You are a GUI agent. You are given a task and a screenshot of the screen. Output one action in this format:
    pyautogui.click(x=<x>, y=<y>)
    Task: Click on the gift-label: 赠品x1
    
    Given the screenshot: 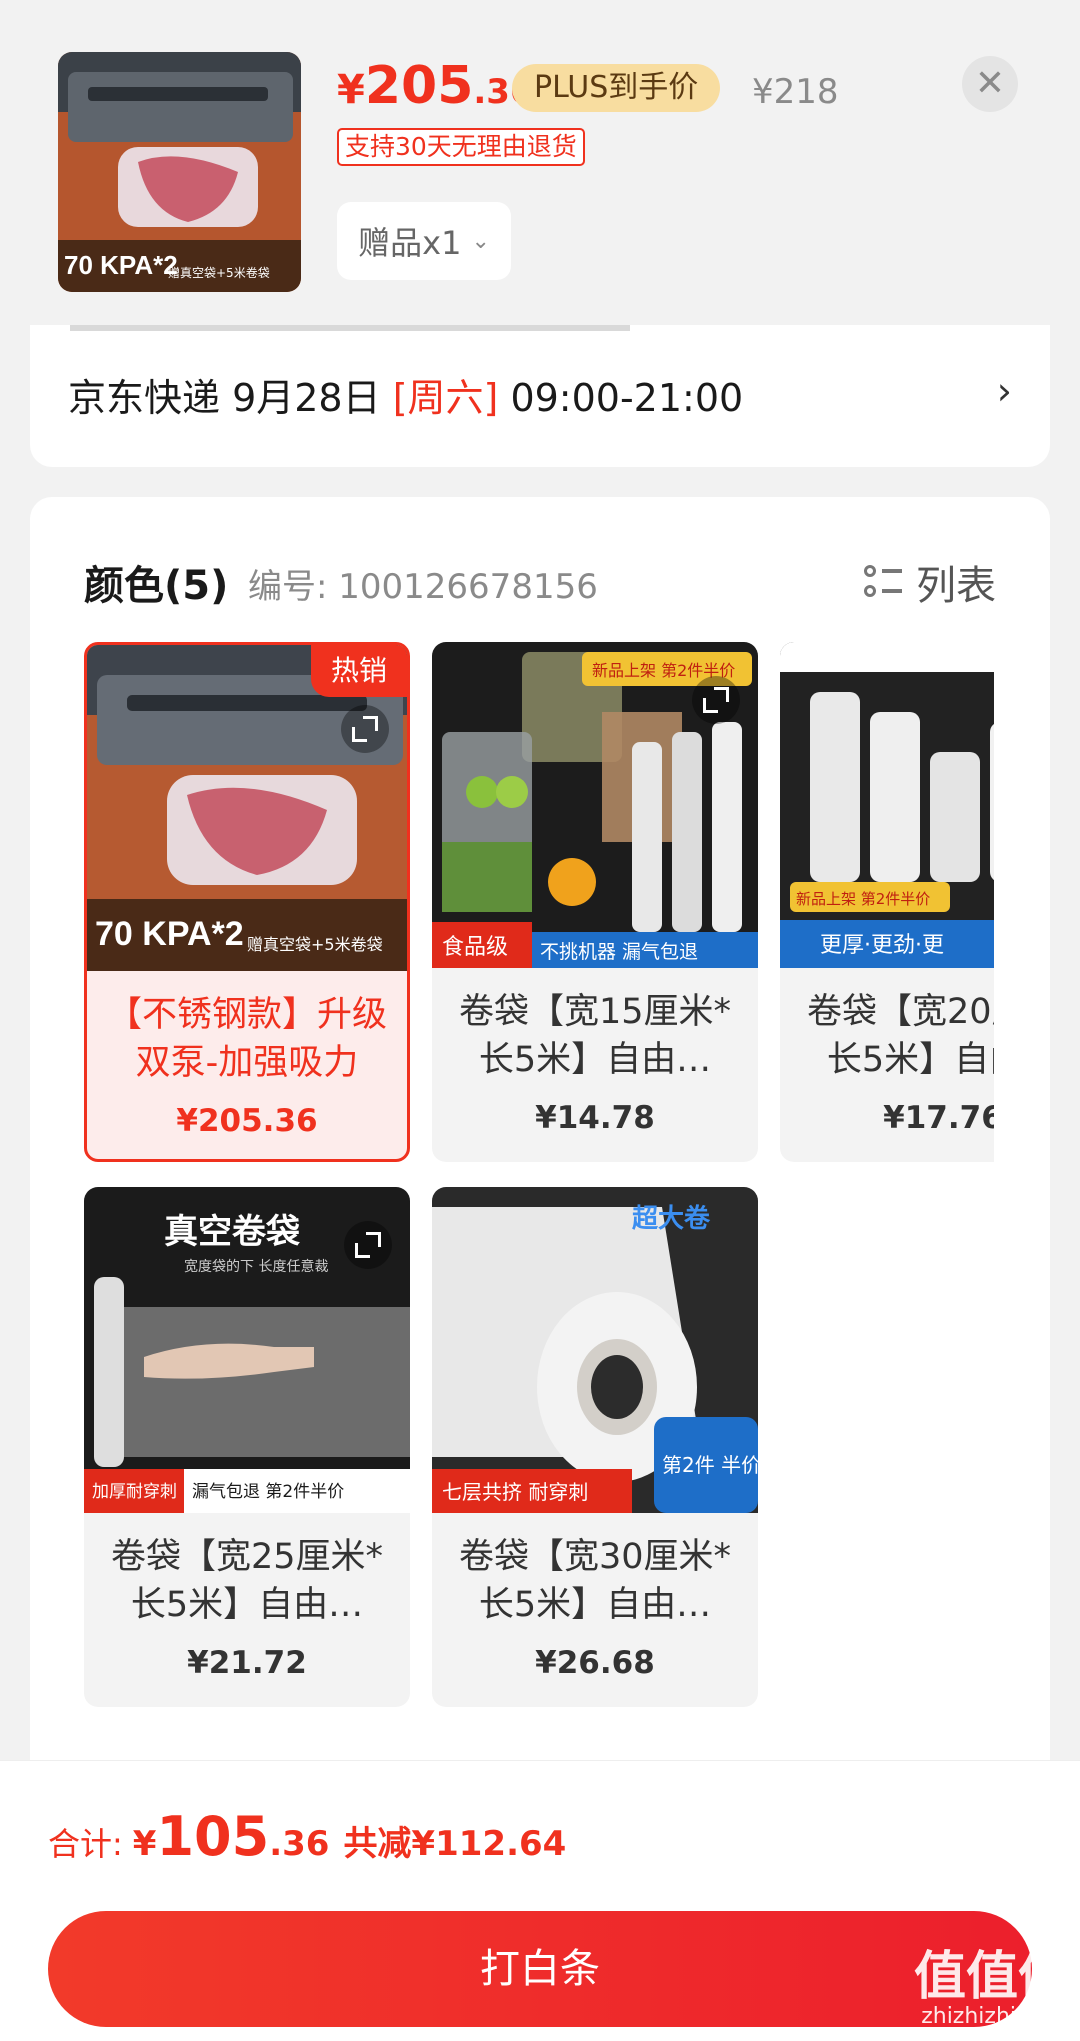 What is the action you would take?
    pyautogui.click(x=410, y=243)
    